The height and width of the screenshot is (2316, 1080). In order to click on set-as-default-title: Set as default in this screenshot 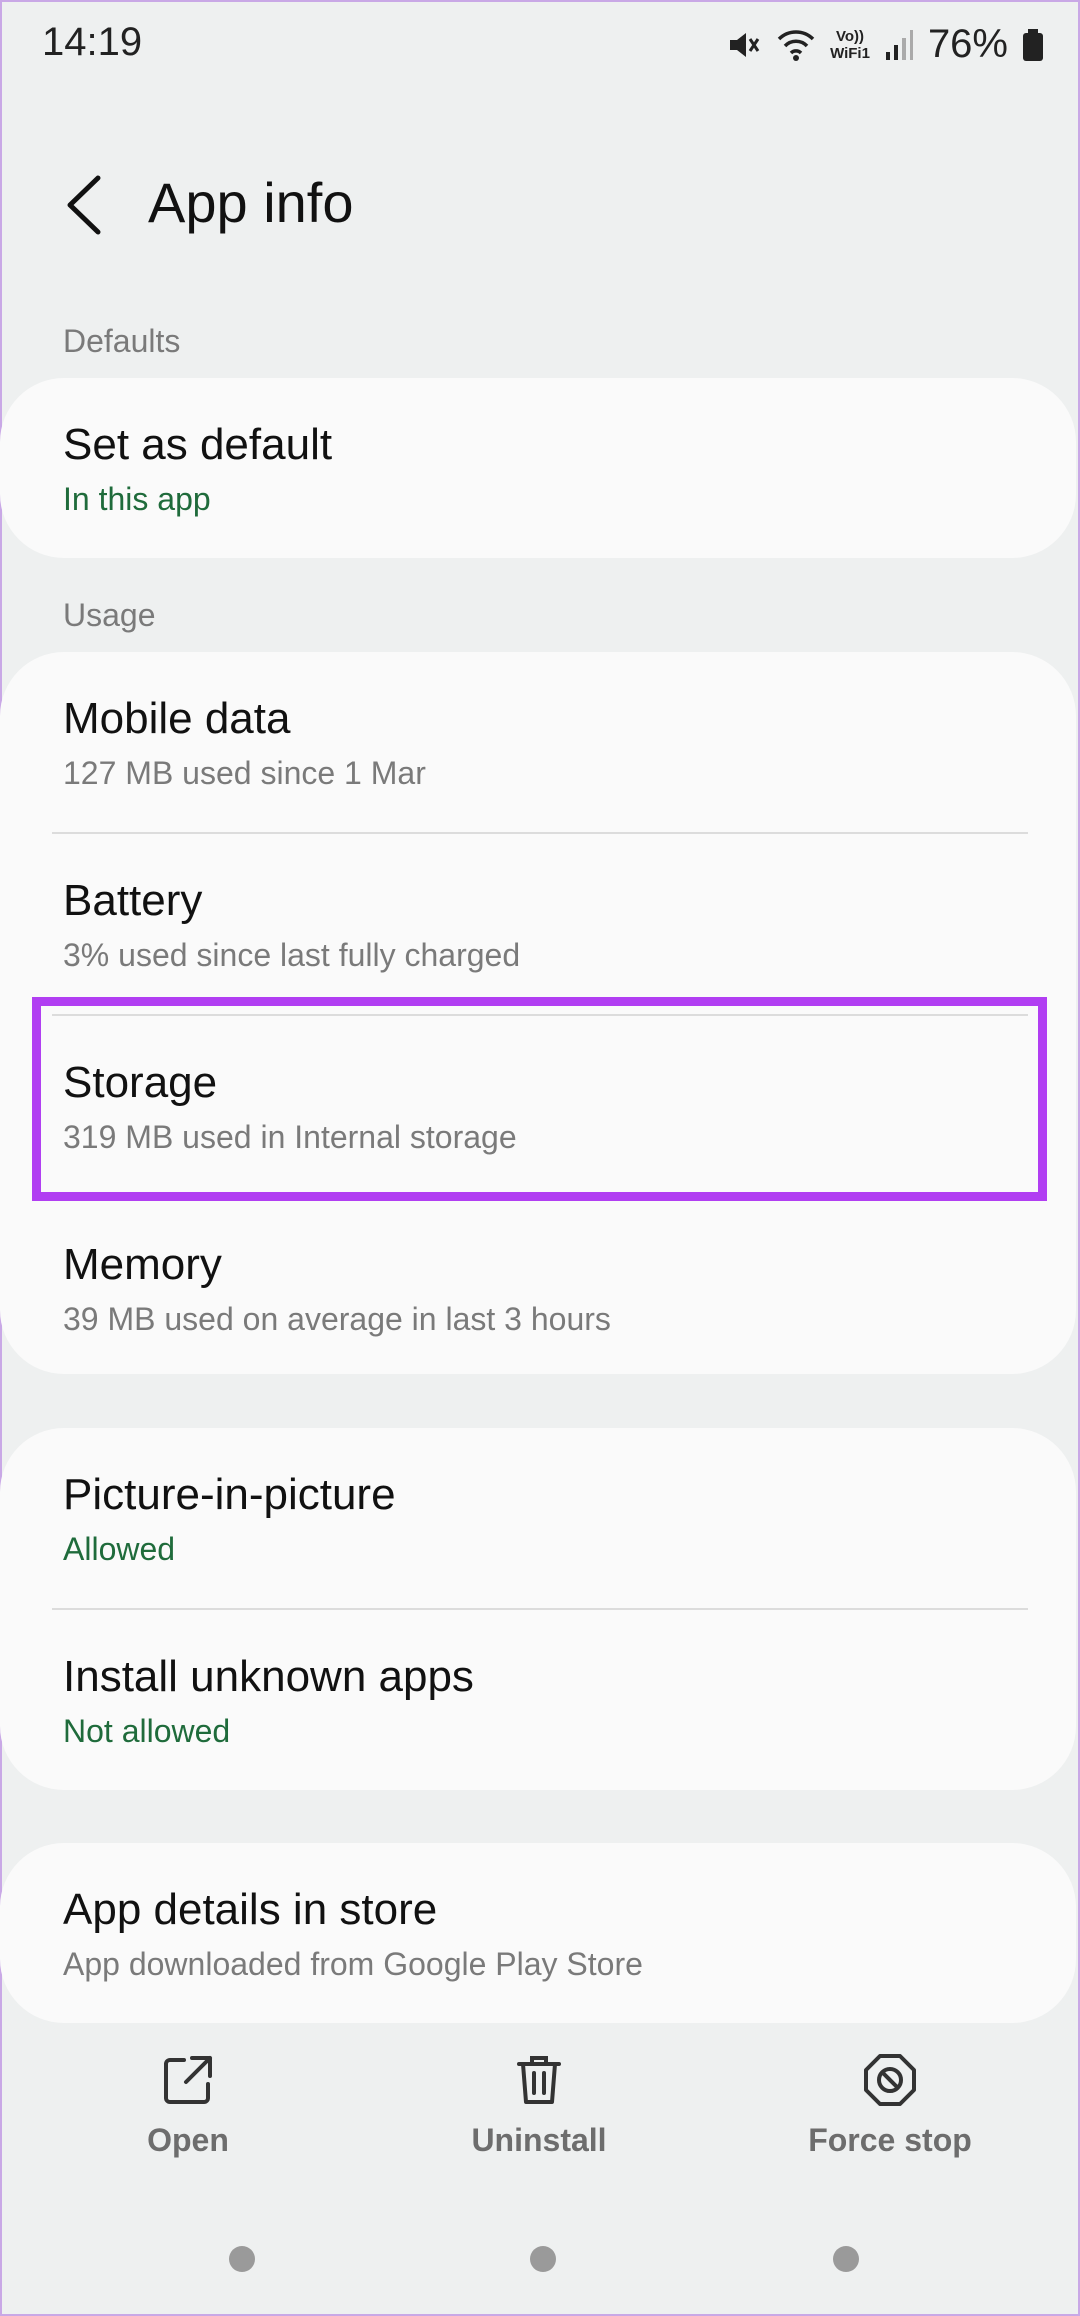, I will do `click(198, 444)`.